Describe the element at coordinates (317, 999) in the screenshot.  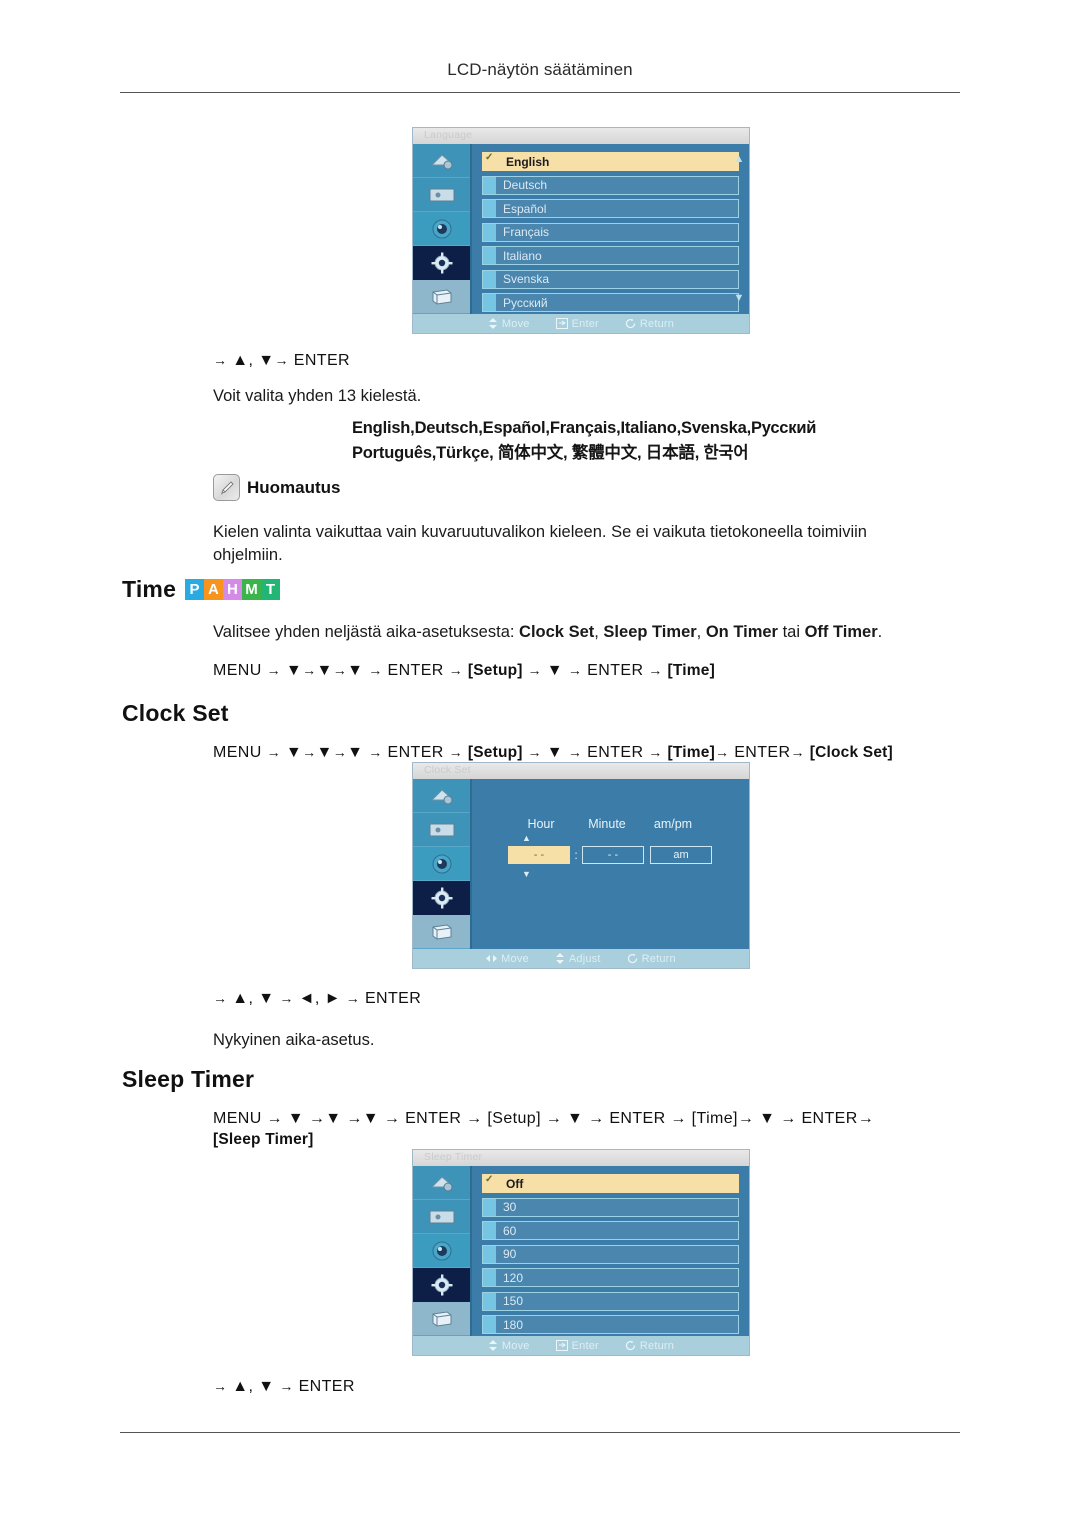
I see `clock-set-key-line: → ▲, ▼ → ◄, ► → ENTER` at that location.